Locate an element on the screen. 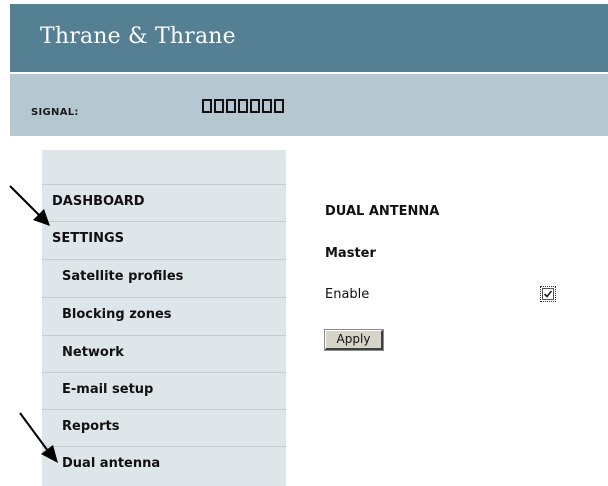 The image size is (608, 486). enable-label: Enable is located at coordinates (347, 294).